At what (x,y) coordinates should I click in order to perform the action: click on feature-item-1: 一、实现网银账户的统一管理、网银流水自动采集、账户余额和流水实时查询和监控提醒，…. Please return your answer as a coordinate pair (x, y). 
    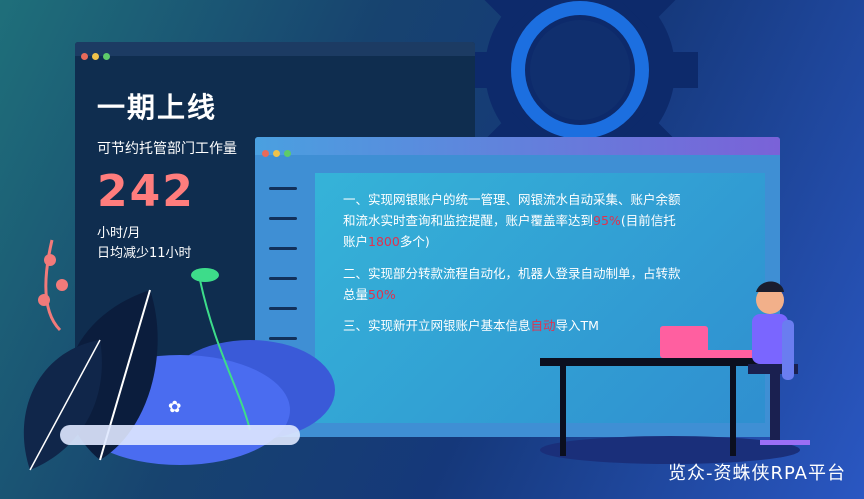
    Looking at the image, I should click on (512, 220).